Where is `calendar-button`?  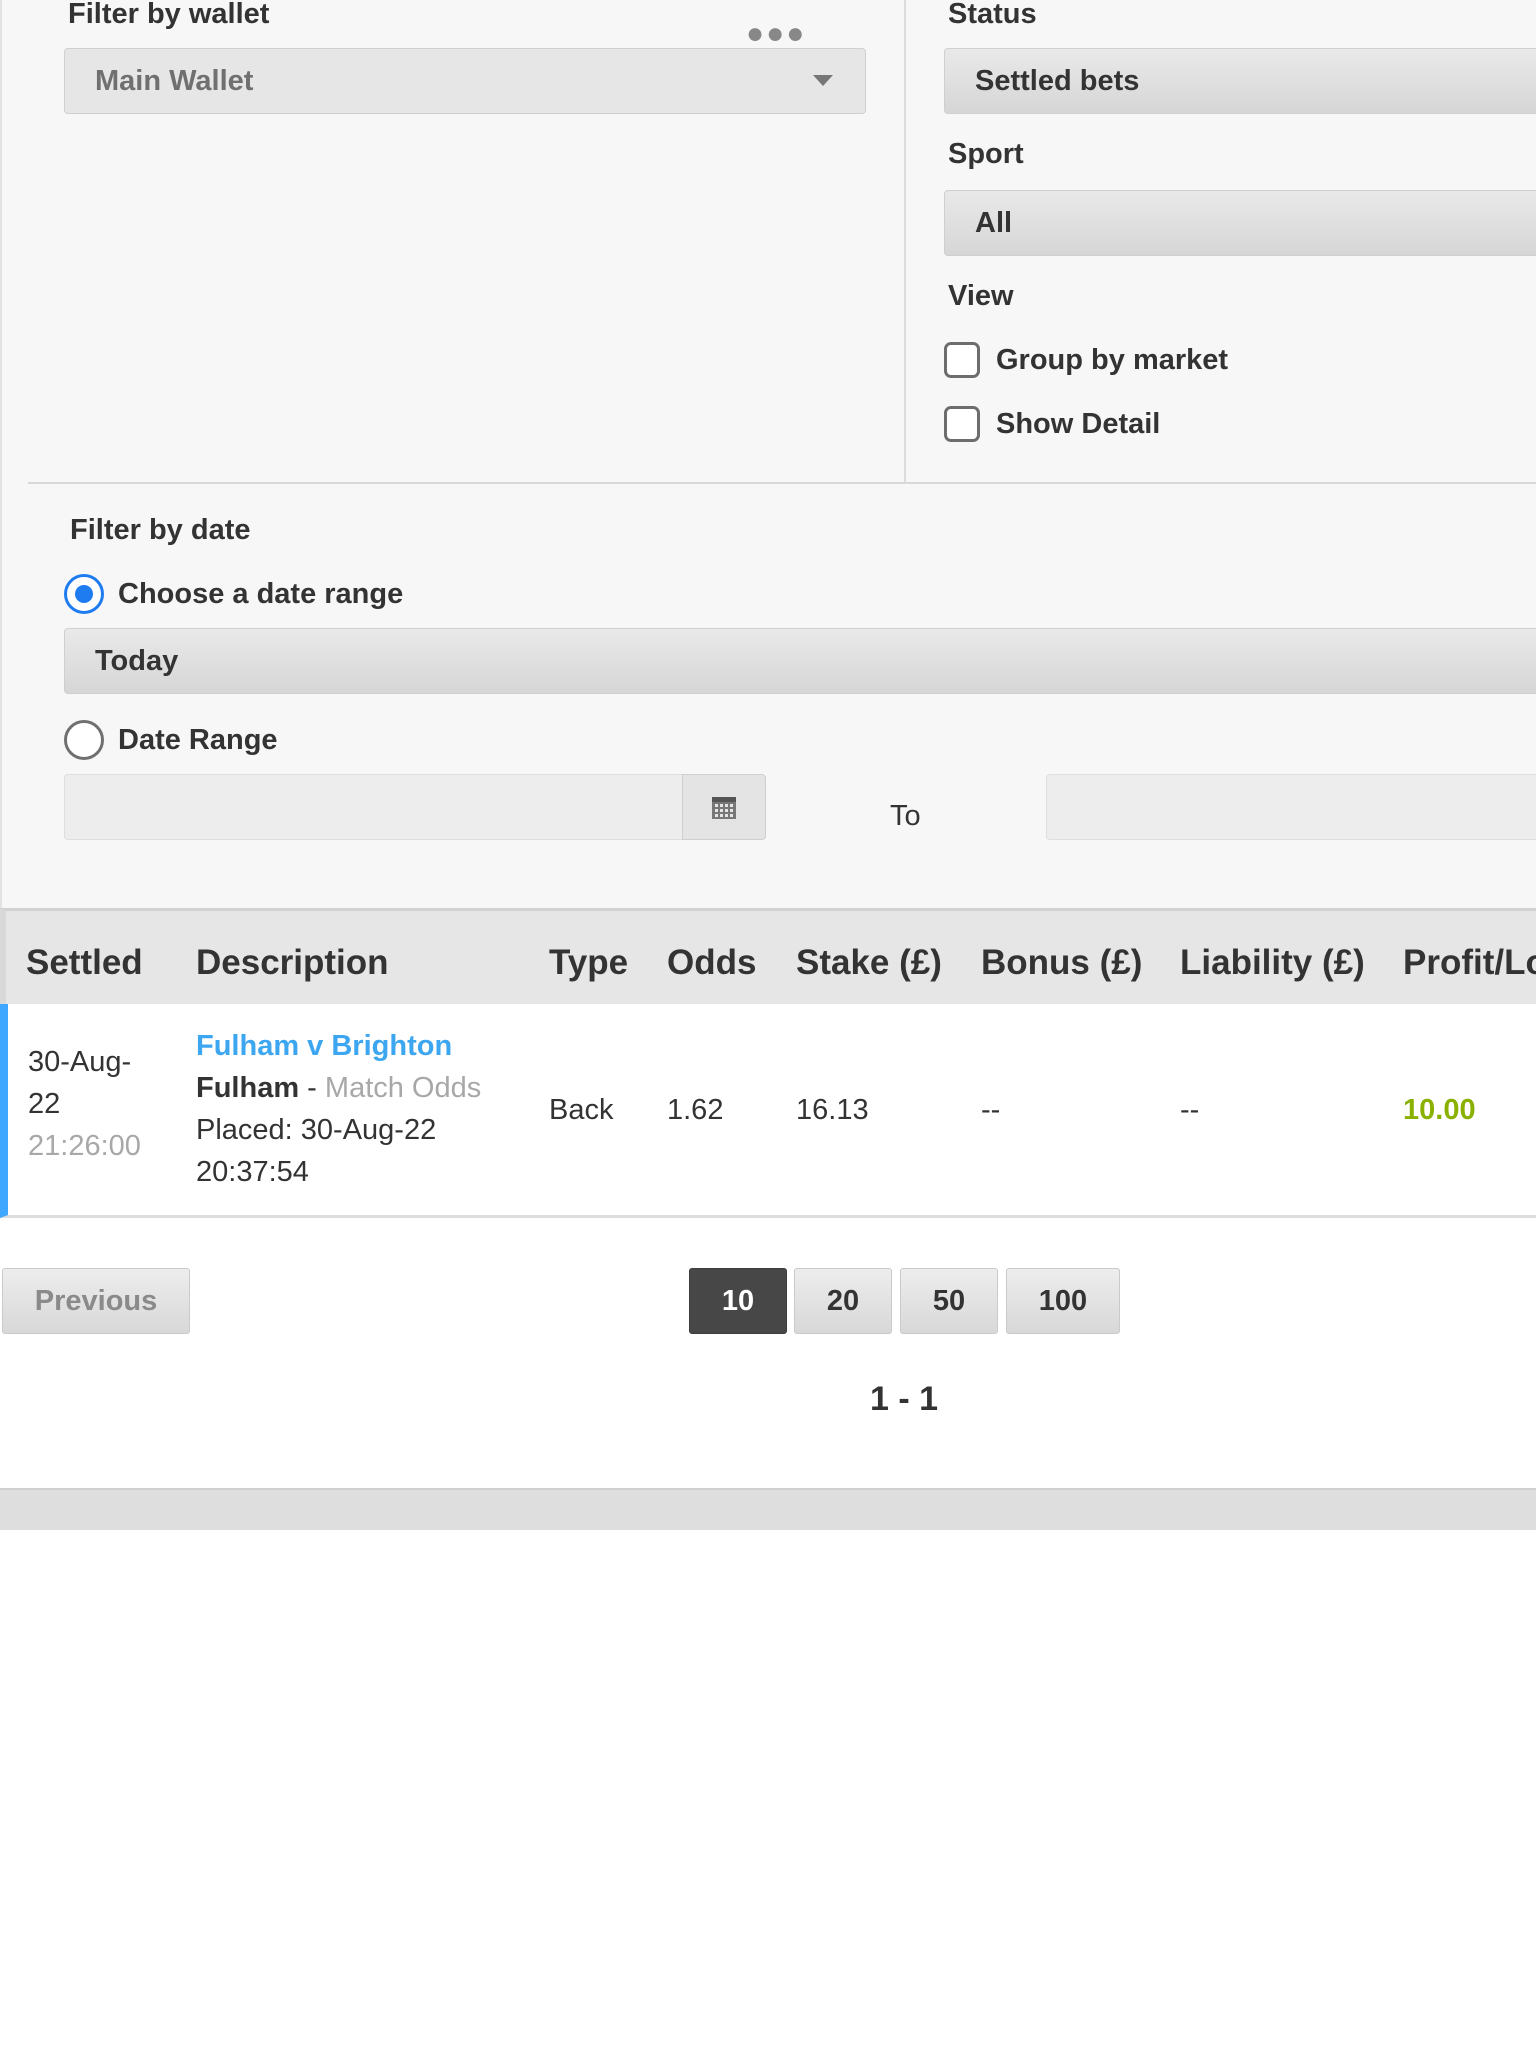 calendar-button is located at coordinates (724, 807).